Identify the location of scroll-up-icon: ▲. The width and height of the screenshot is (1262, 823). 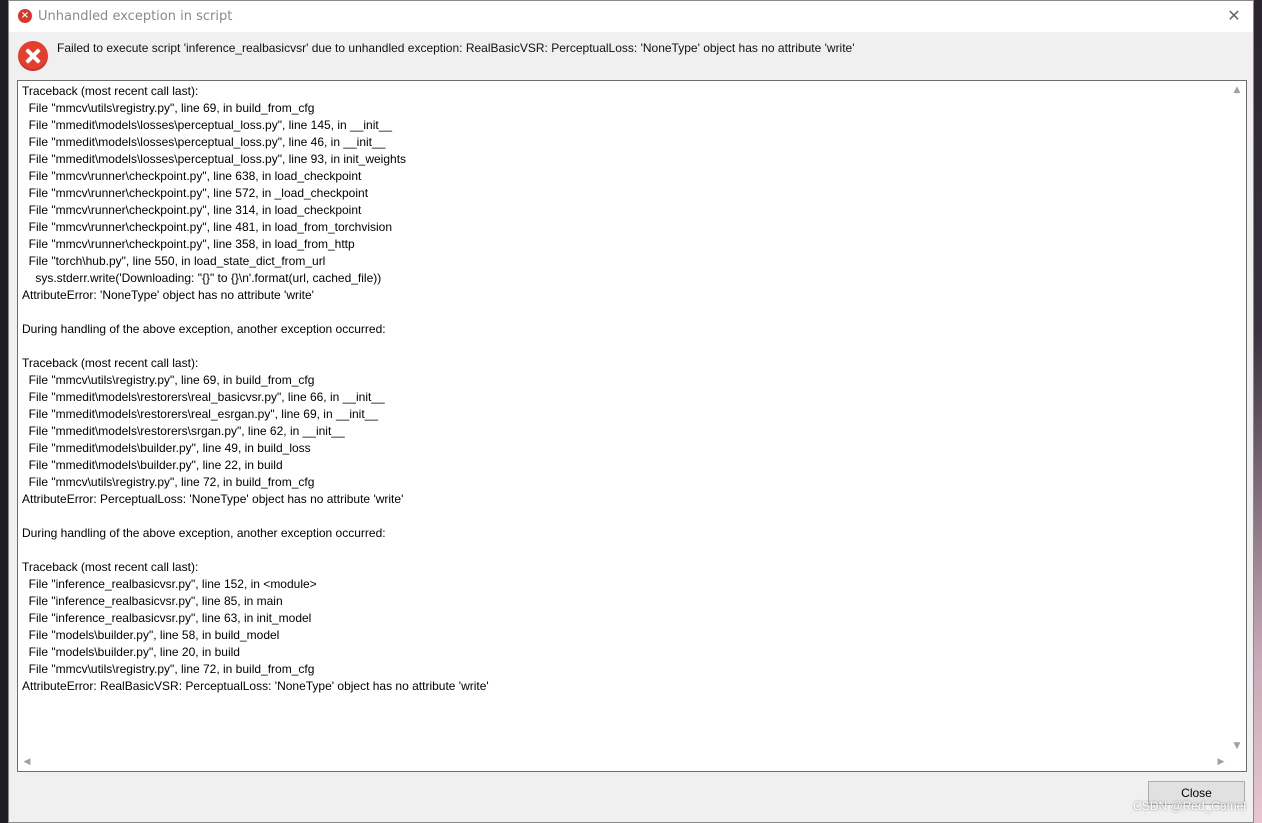
(1237, 90).